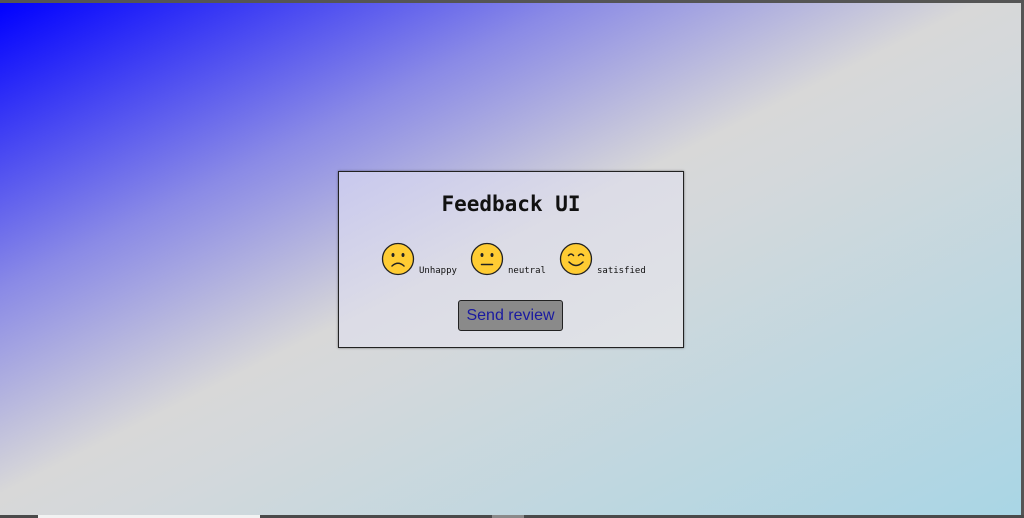 The height and width of the screenshot is (518, 1024). What do you see at coordinates (576, 259) in the screenshot?
I see `smiling-face-icon` at bounding box center [576, 259].